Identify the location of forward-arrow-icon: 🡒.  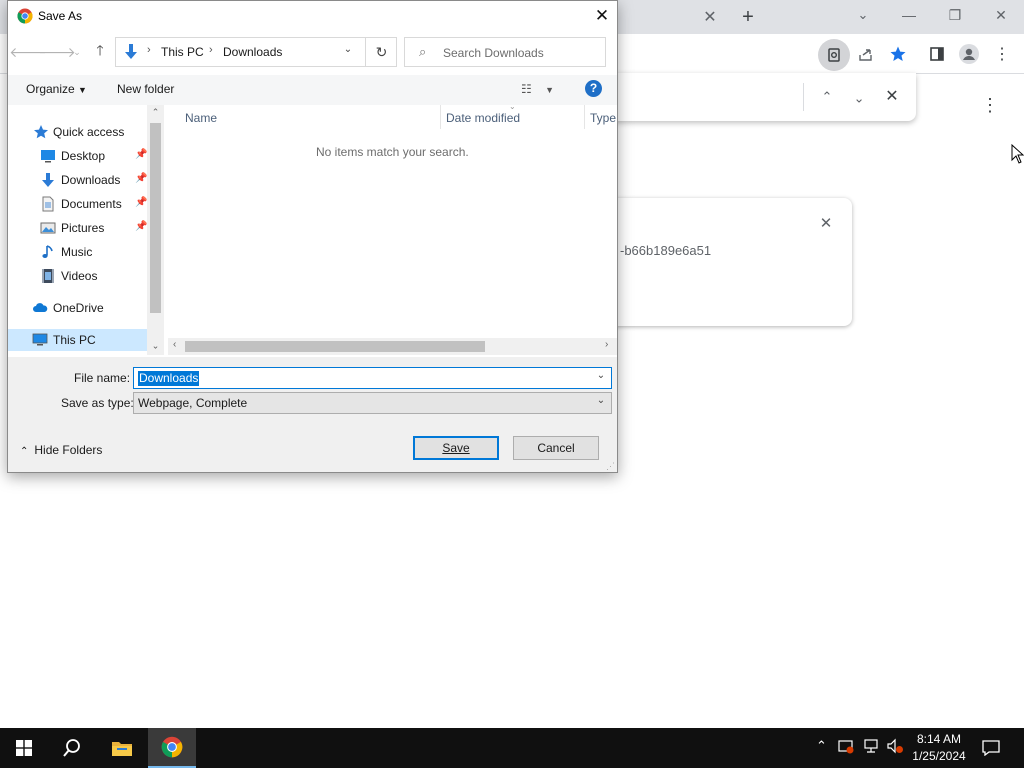
(57, 52).